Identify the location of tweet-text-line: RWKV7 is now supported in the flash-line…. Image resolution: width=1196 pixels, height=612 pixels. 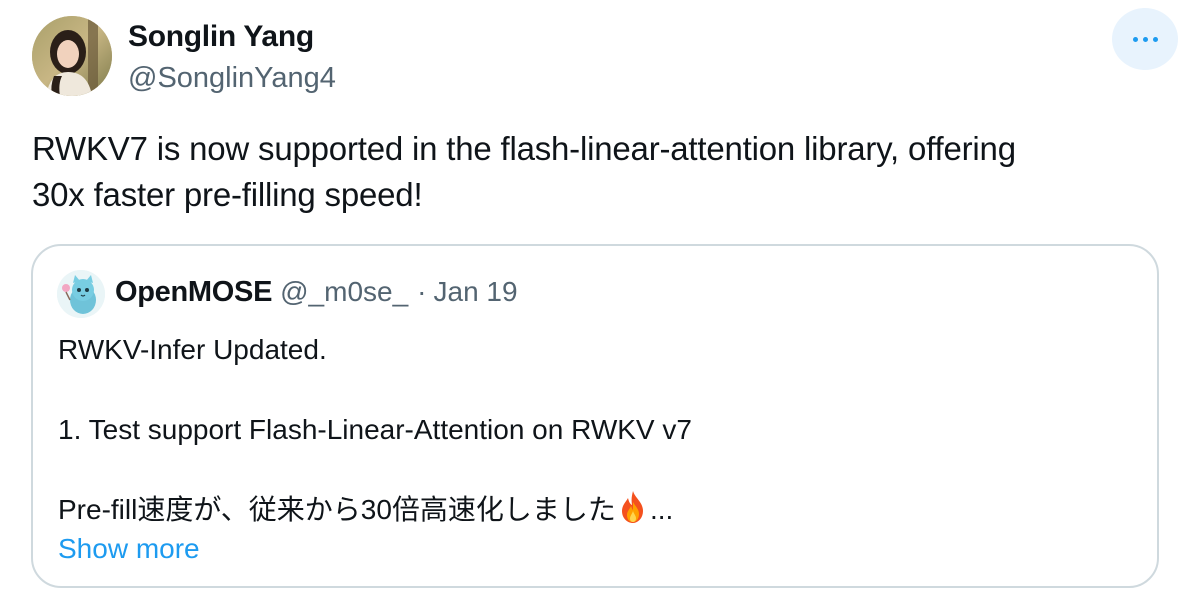
(524, 148).